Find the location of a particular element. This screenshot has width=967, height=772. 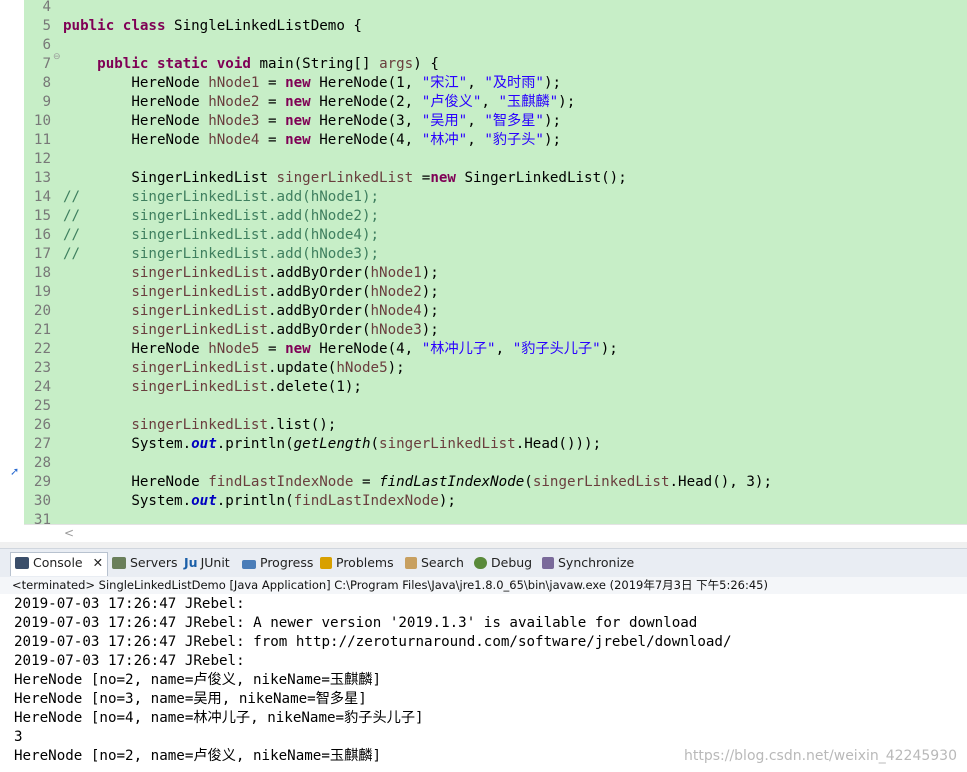

console-line: HereNode [no=3, name=吴用, nikeName=智多星] is located at coordinates (190, 699).